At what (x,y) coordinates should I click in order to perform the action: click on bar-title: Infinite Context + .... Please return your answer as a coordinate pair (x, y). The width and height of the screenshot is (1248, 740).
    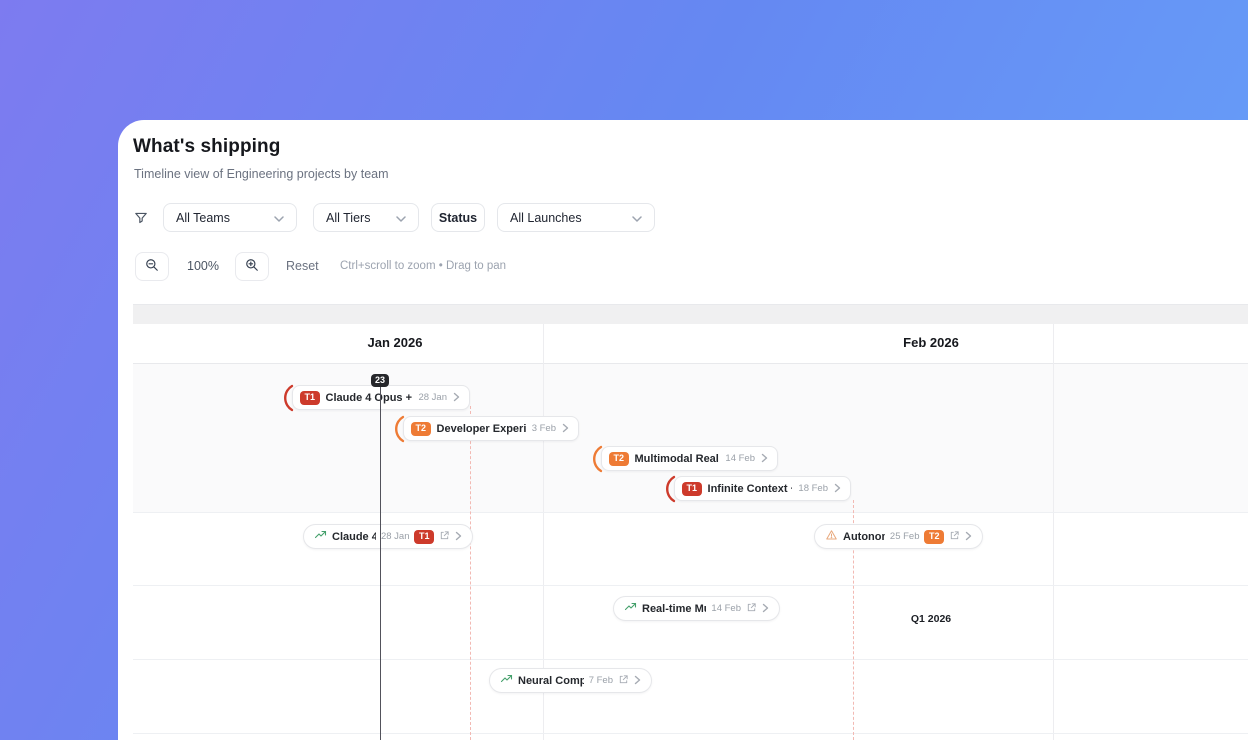
    Looking at the image, I should click on (750, 488).